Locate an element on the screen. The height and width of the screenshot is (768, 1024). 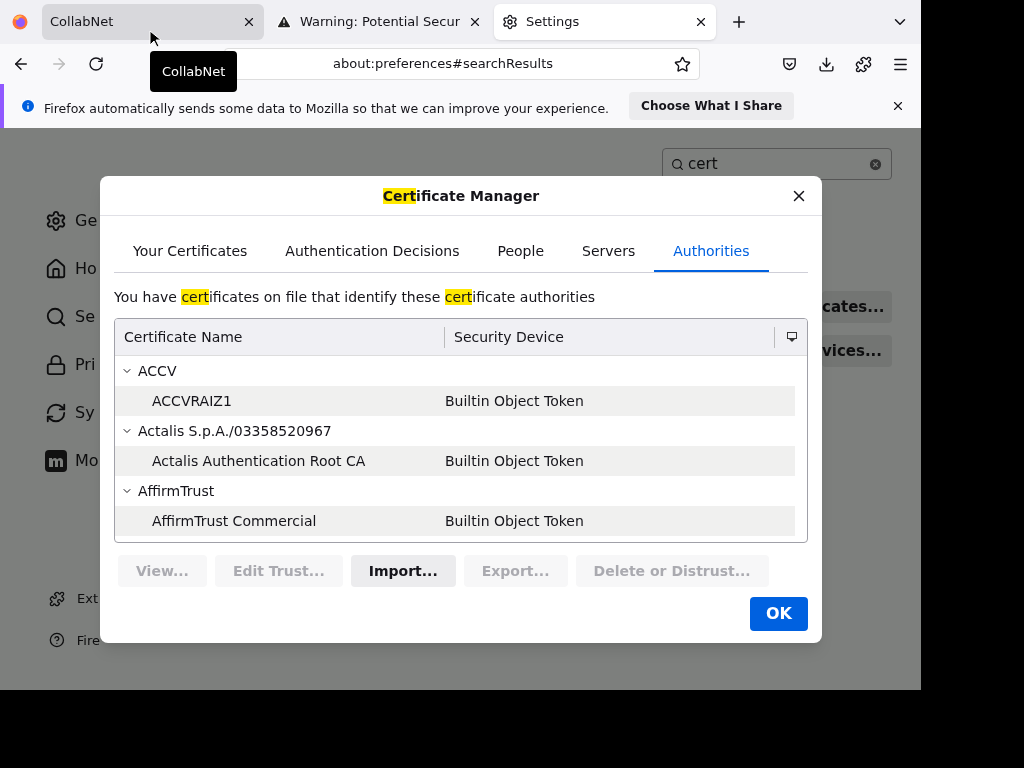
tab-title: CollabNet is located at coordinates (82, 22).